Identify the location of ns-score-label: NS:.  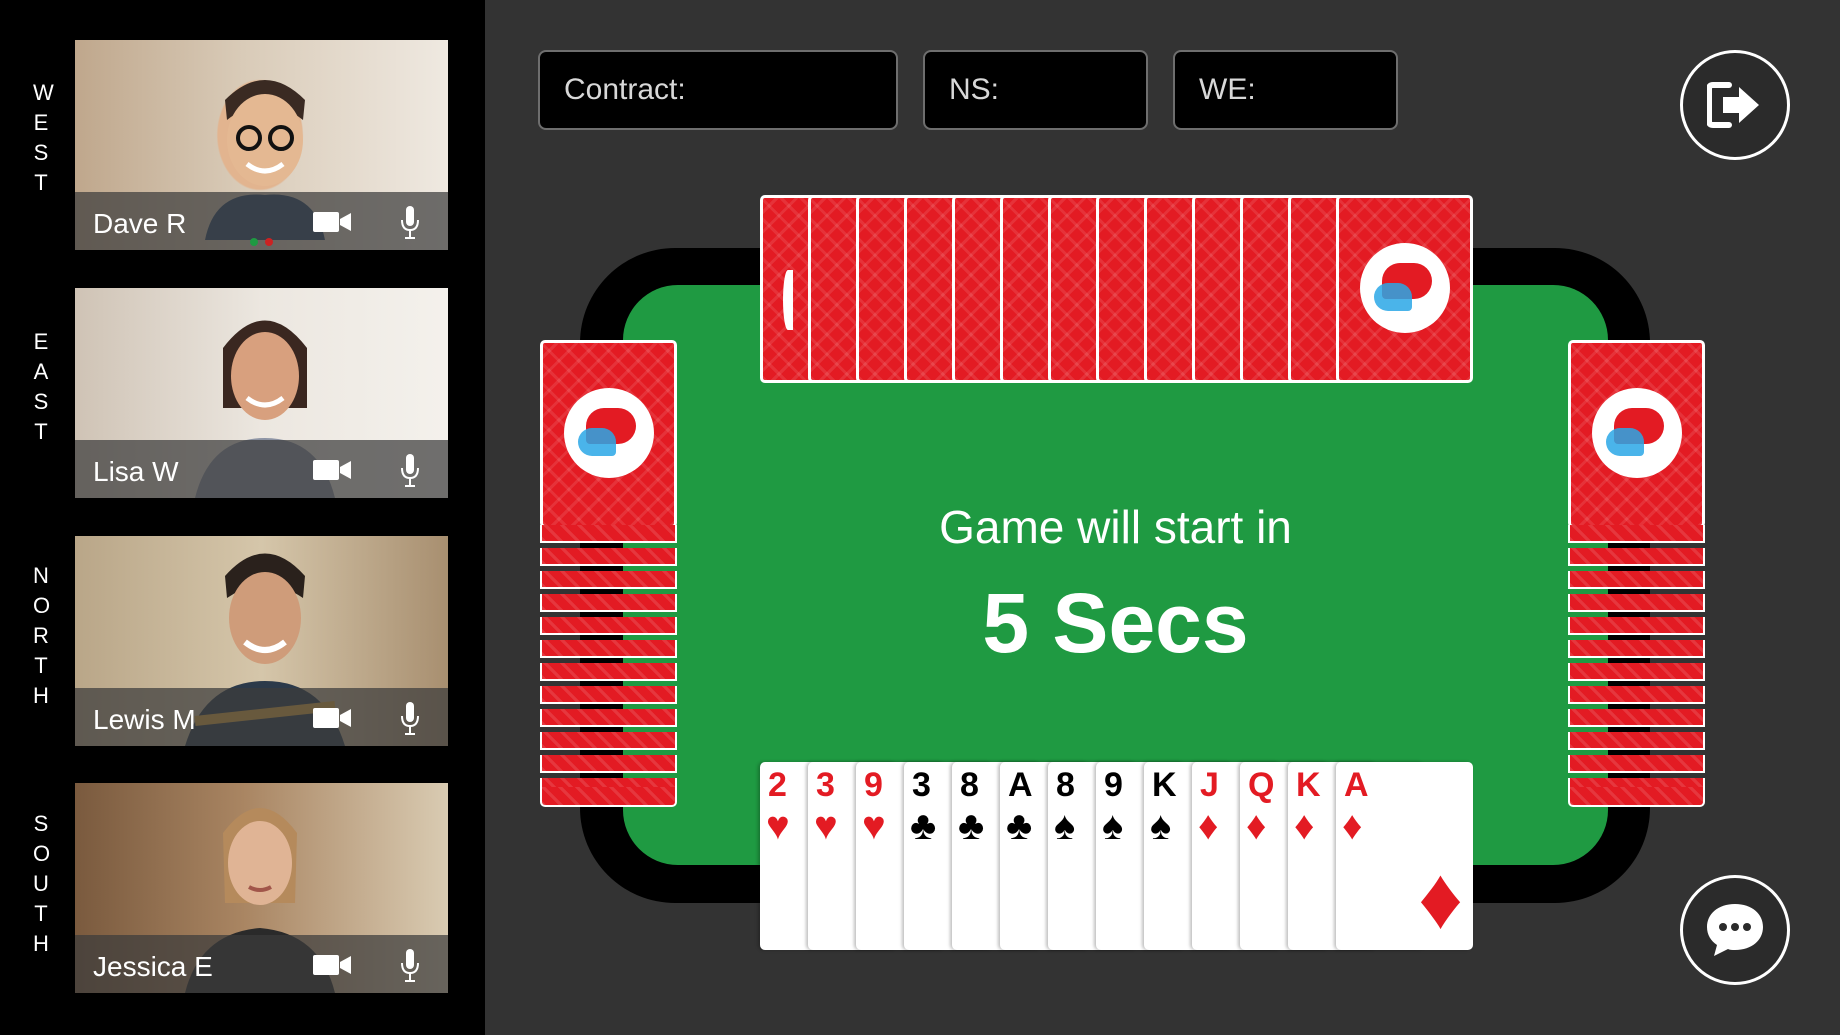
(974, 89).